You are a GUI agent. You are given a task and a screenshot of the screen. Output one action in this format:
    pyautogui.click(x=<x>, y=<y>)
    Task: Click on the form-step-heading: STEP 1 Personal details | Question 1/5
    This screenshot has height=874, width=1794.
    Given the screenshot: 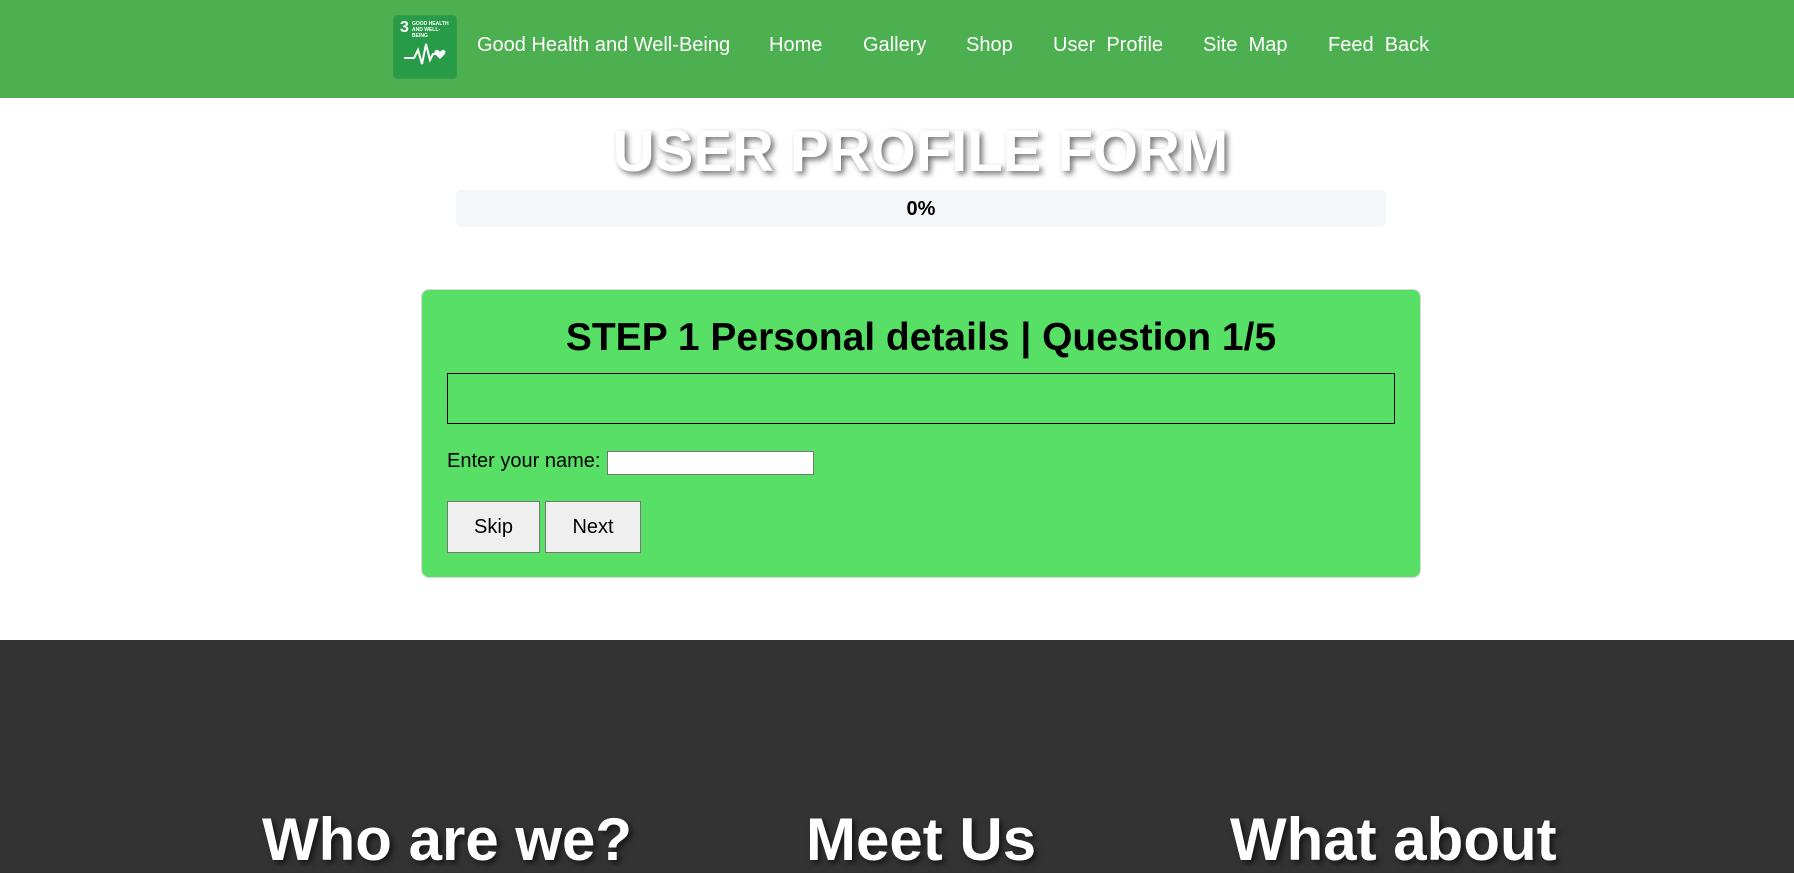 What is the action you would take?
    pyautogui.click(x=921, y=337)
    